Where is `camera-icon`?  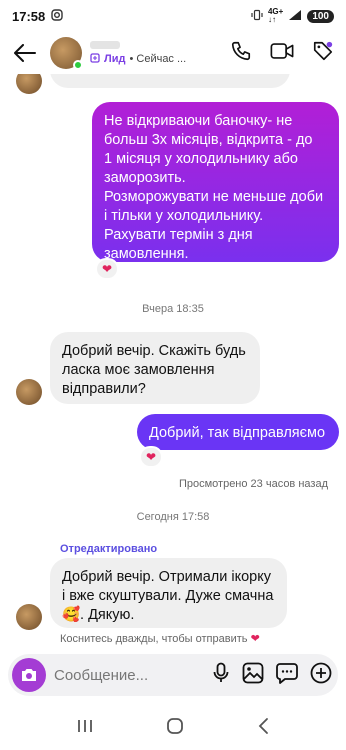
camera-icon is located at coordinates (29, 675).